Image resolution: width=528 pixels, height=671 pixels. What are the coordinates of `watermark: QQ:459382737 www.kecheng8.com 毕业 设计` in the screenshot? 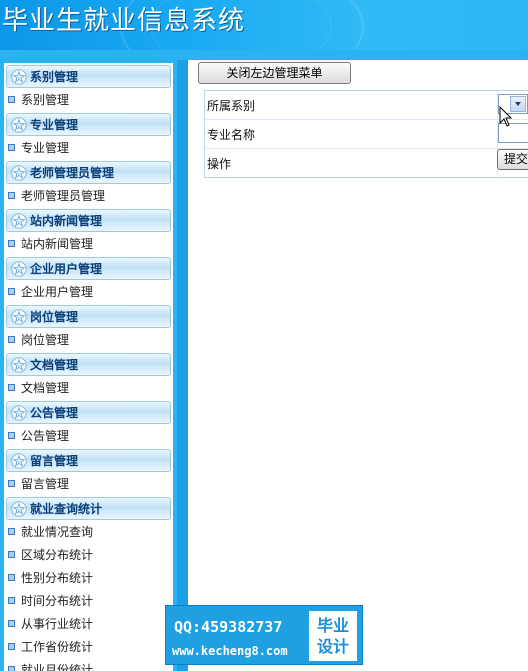 It's located at (264, 635).